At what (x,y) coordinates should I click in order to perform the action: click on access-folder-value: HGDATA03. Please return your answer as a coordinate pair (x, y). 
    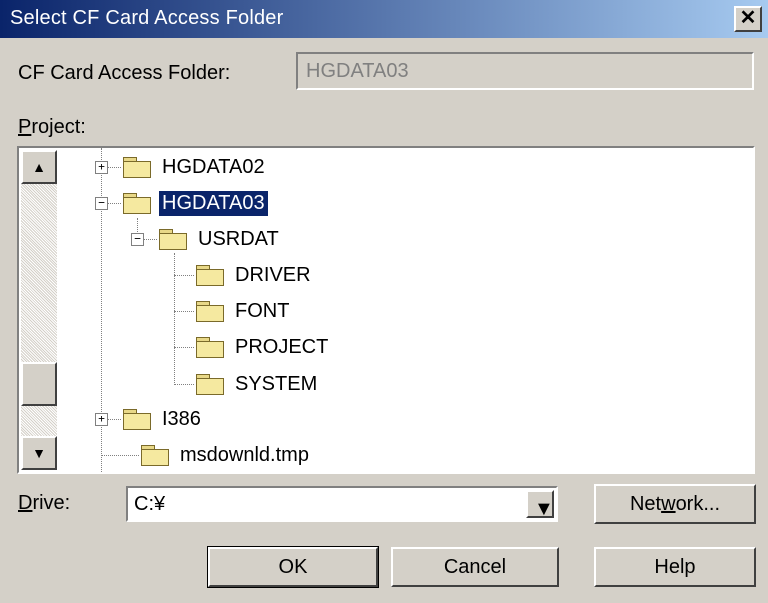
    Looking at the image, I should click on (357, 71).